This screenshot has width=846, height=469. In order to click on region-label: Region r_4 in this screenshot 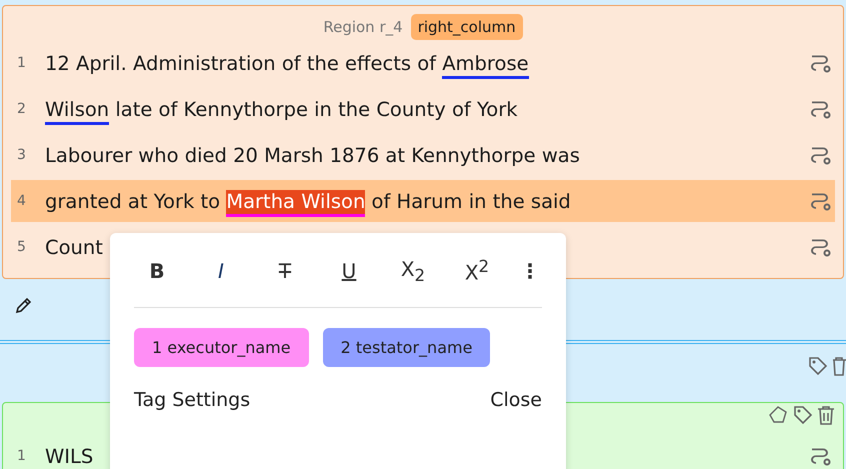, I will do `click(363, 27)`.